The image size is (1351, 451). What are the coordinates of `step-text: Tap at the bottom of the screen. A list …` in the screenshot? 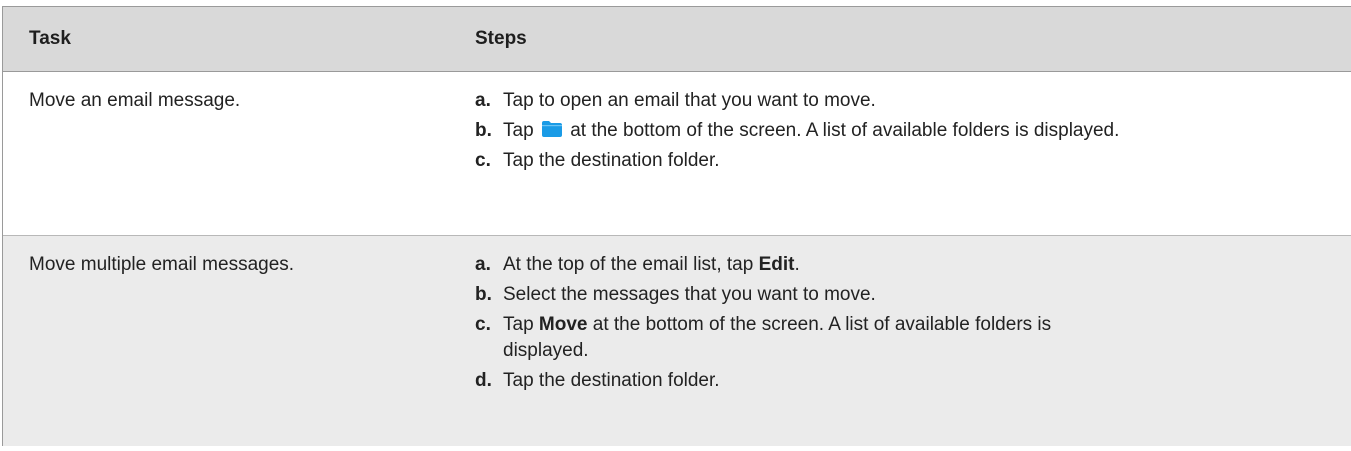 It's located at (818, 131).